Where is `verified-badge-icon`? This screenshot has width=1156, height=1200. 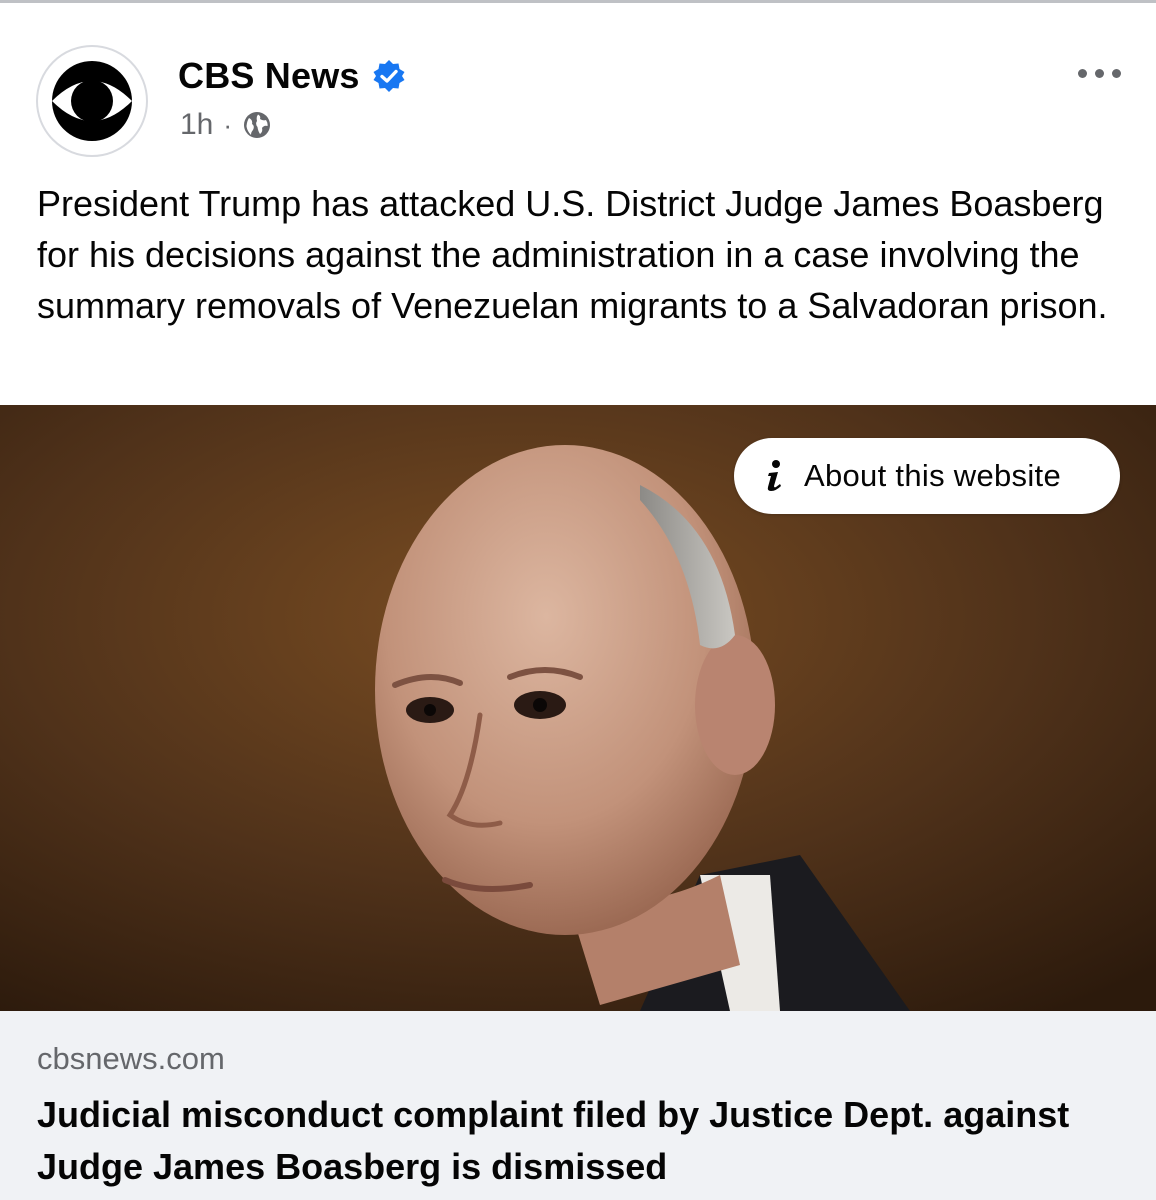
verified-badge-icon is located at coordinates (389, 76).